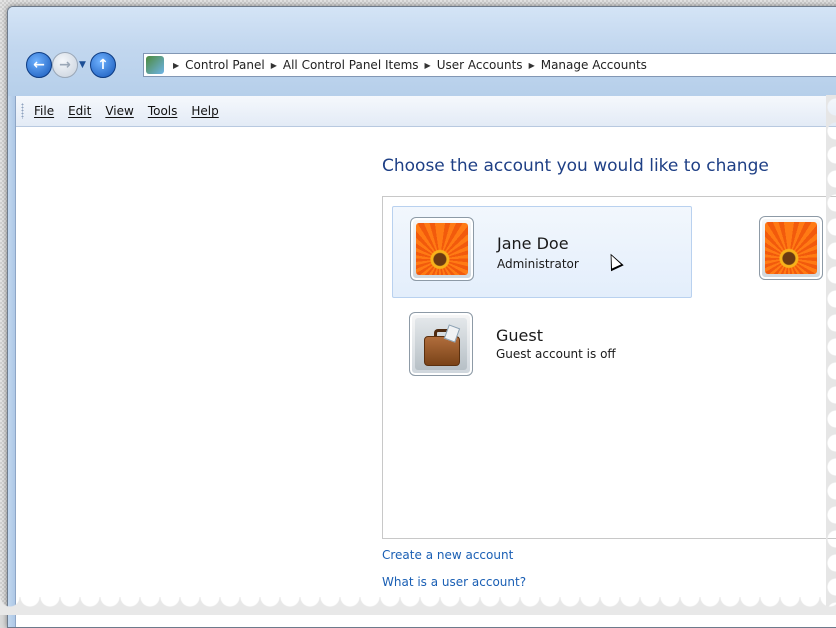 The image size is (836, 628). I want to click on breadcrumb-control-panel: Control Panel, so click(225, 65).